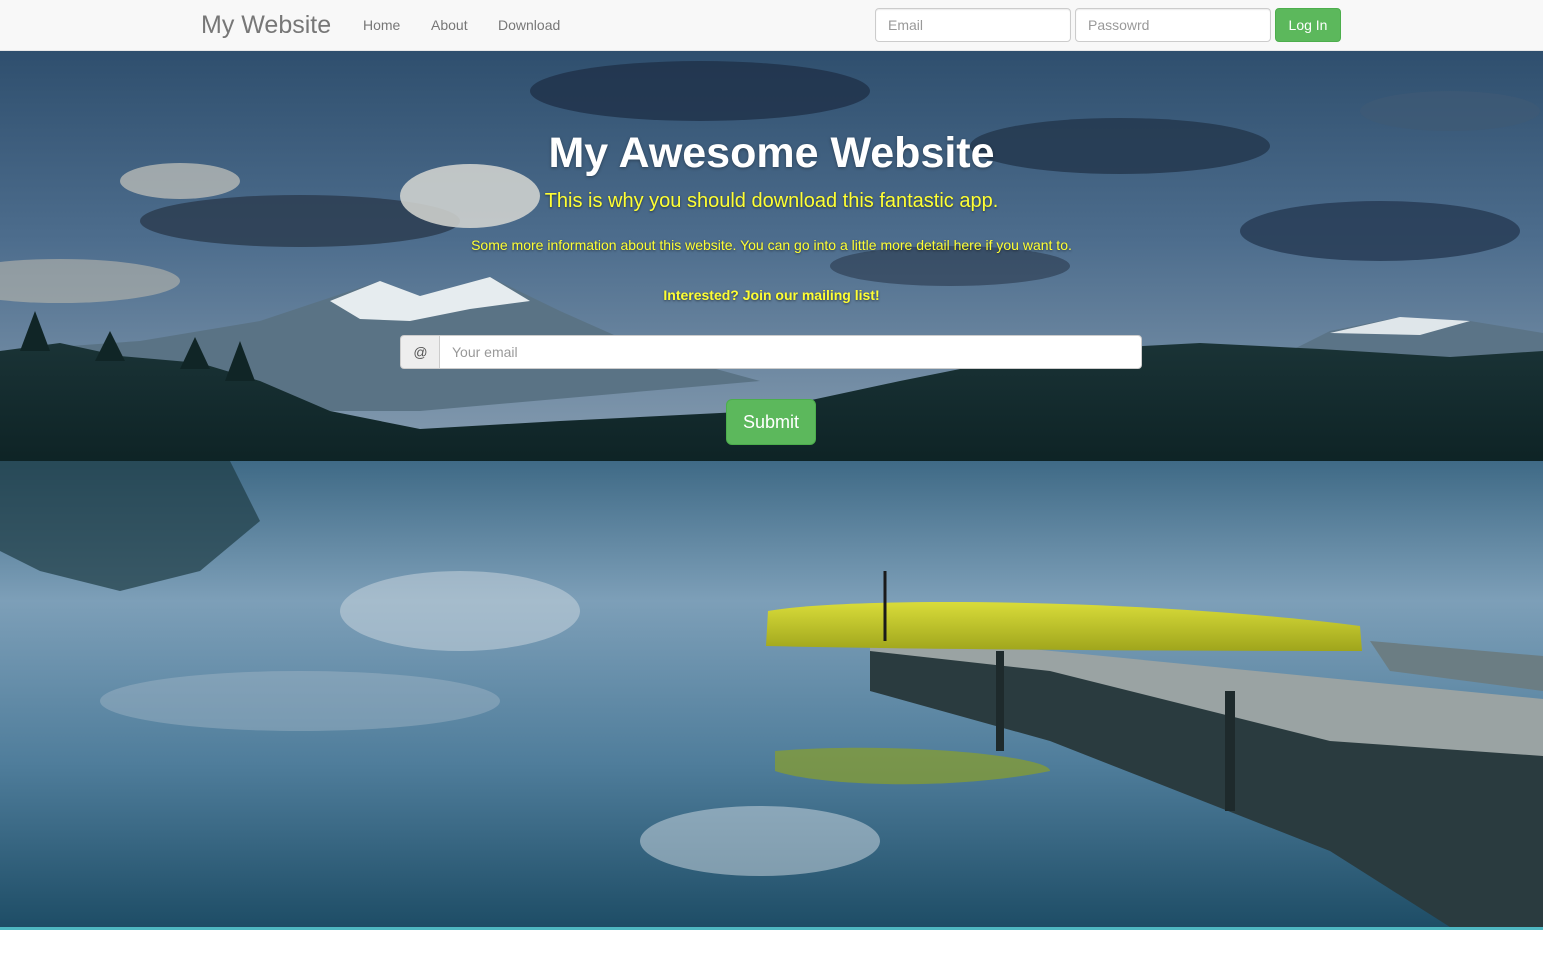  Describe the element at coordinates (1173, 25) in the screenshot. I see `login-password-input` at that location.